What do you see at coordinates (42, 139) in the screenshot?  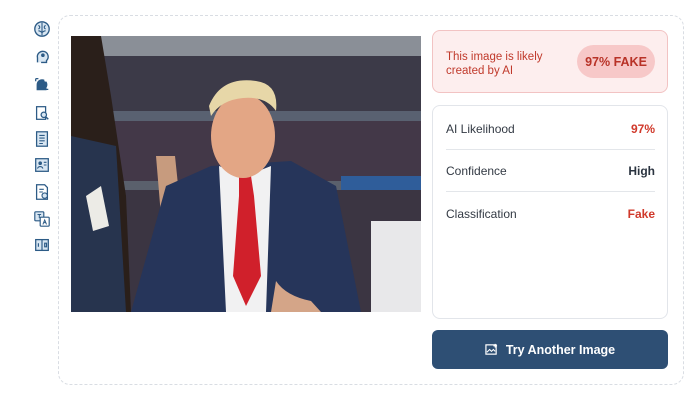 I see `document-list-icon` at bounding box center [42, 139].